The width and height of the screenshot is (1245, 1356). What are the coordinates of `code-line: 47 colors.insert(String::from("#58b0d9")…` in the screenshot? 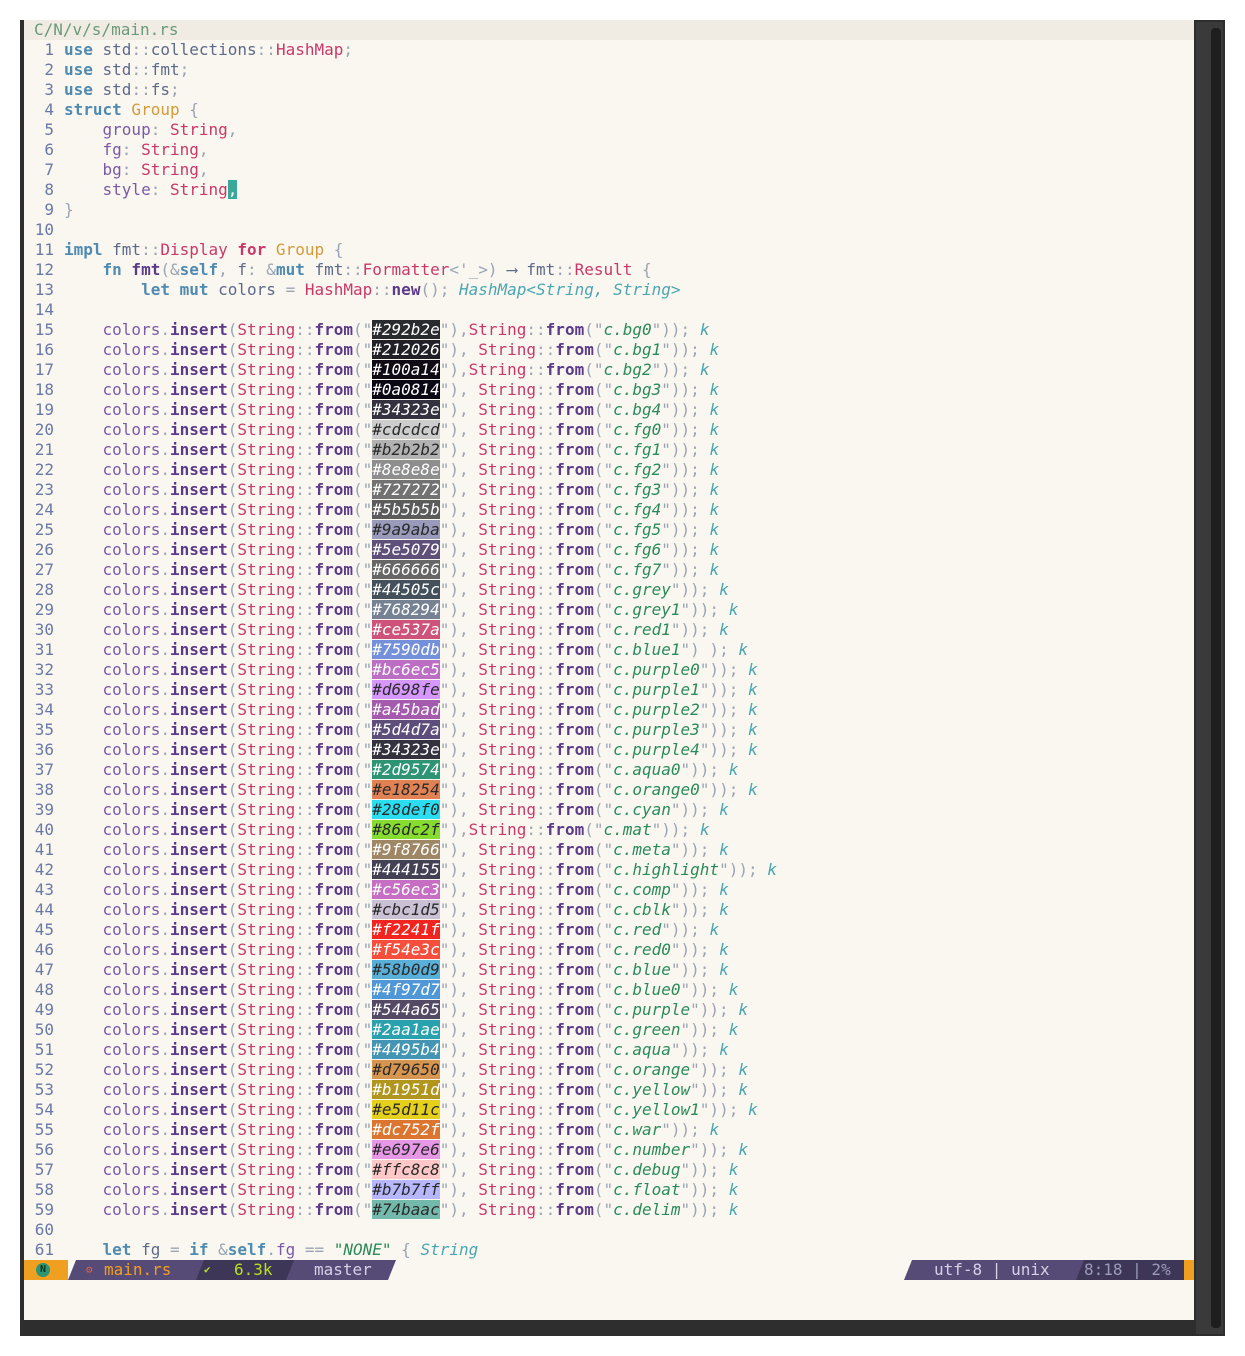 It's located at (609, 970).